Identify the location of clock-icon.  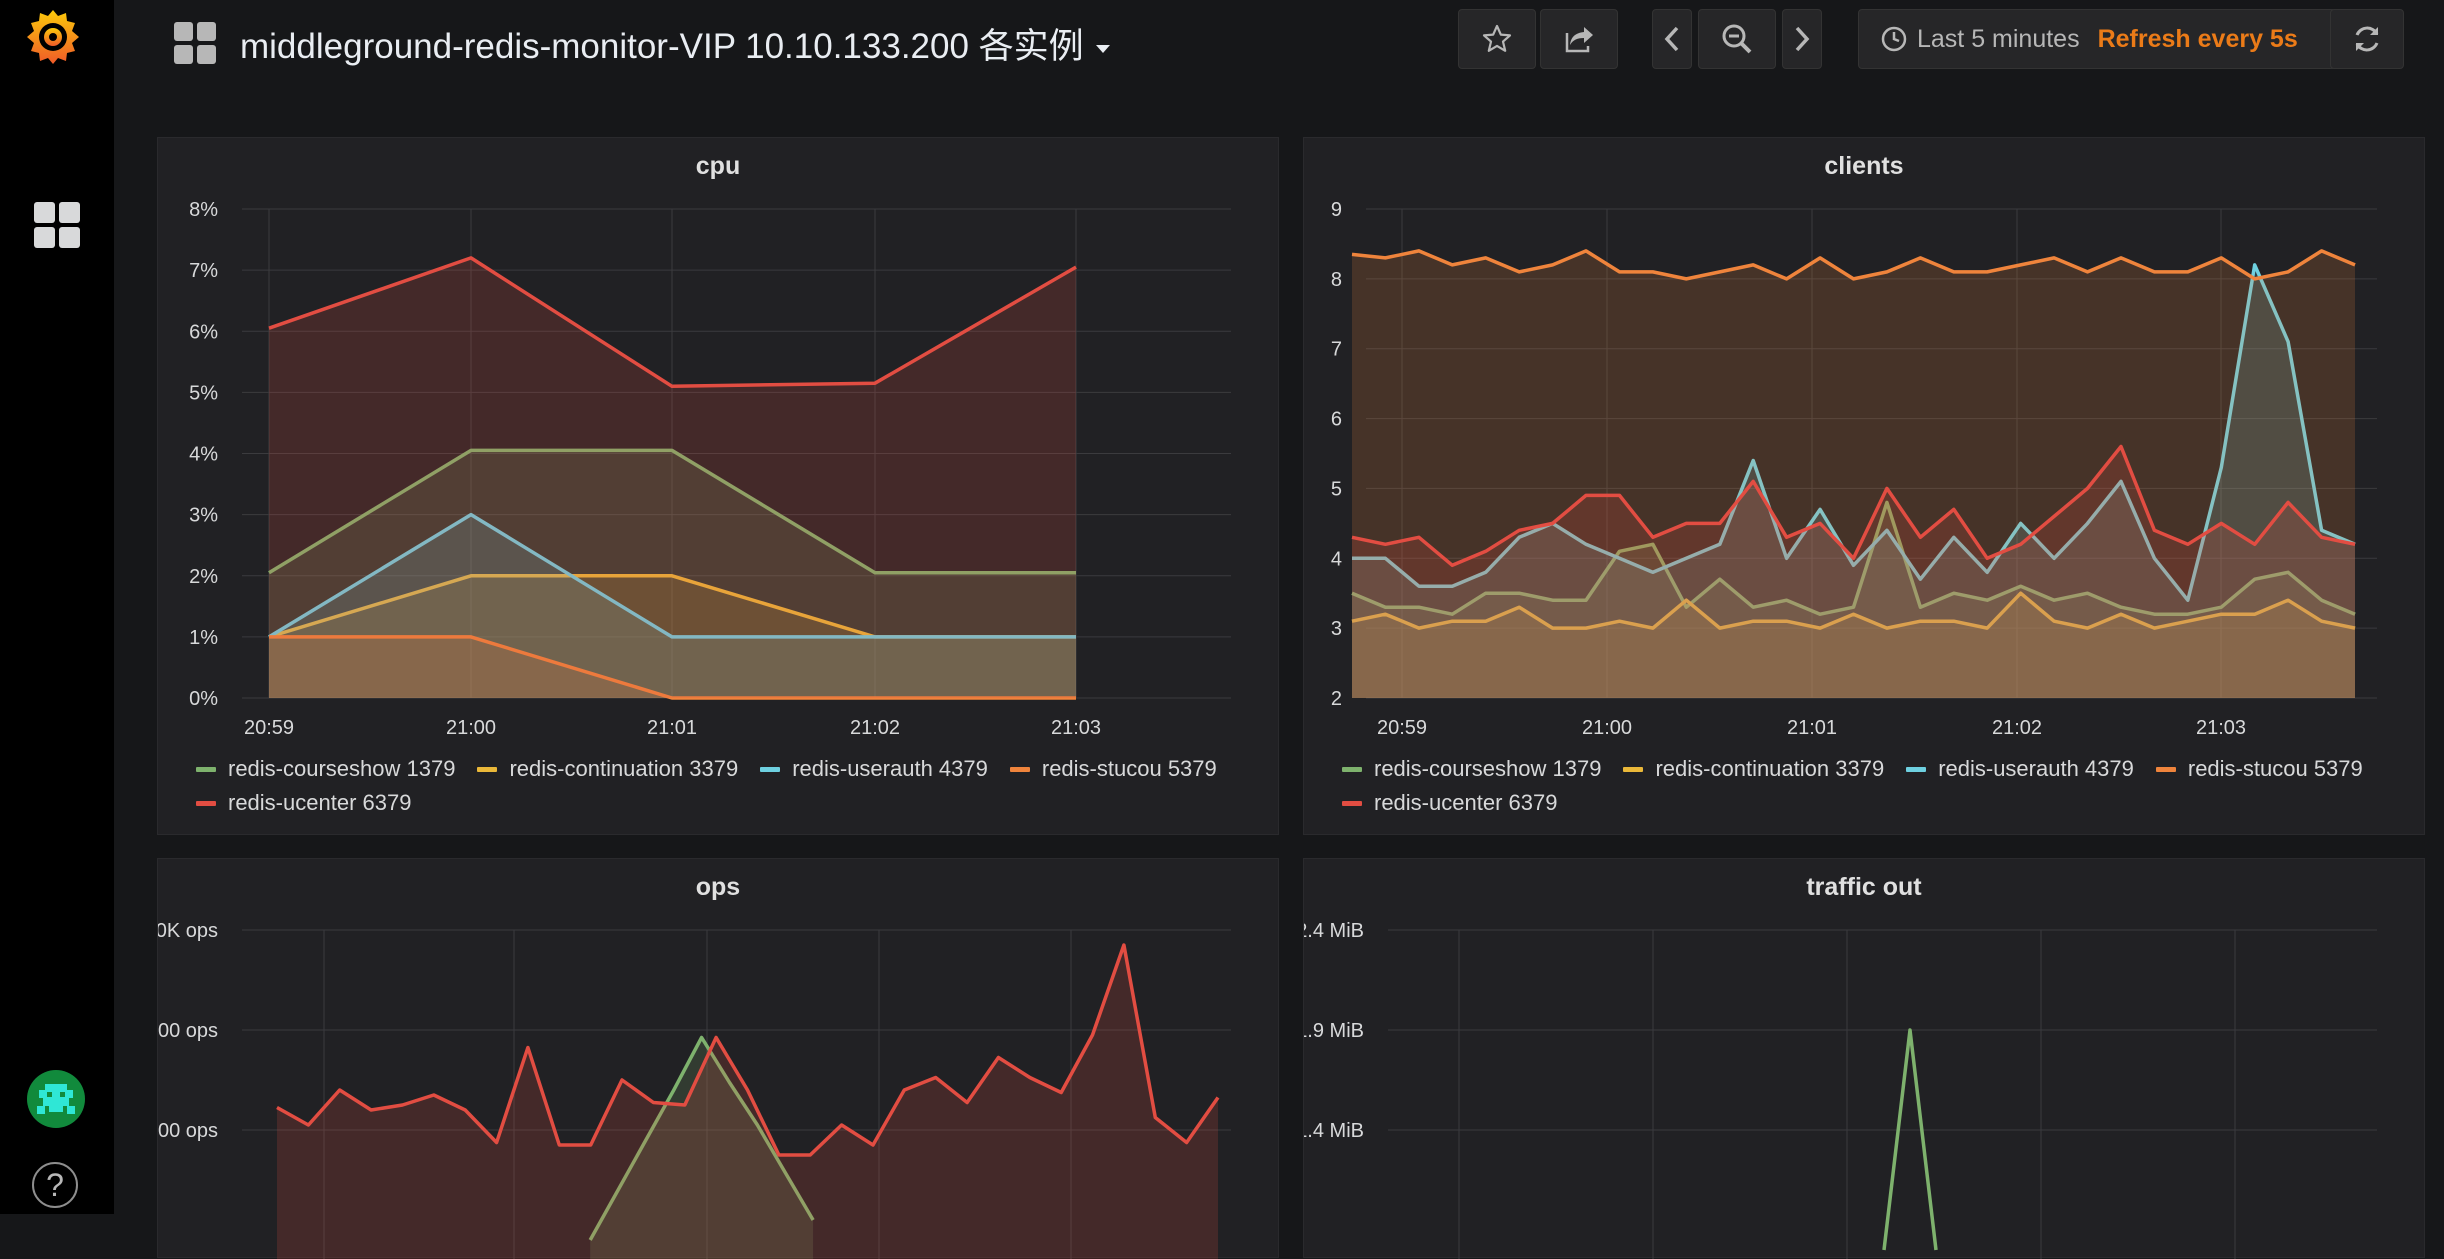
(1894, 39).